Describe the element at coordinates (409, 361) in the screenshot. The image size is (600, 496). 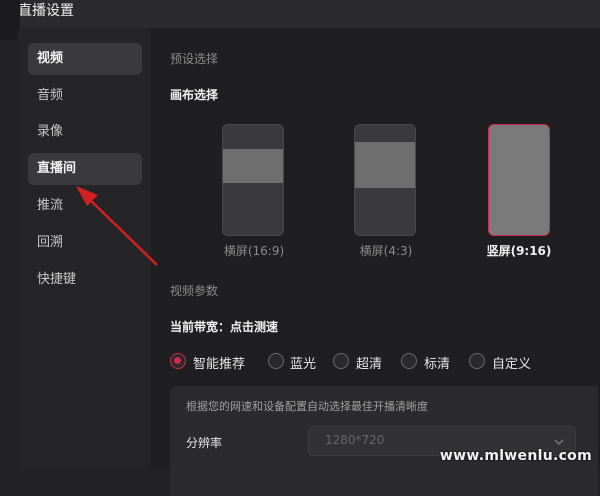
I see `radio-sd` at that location.